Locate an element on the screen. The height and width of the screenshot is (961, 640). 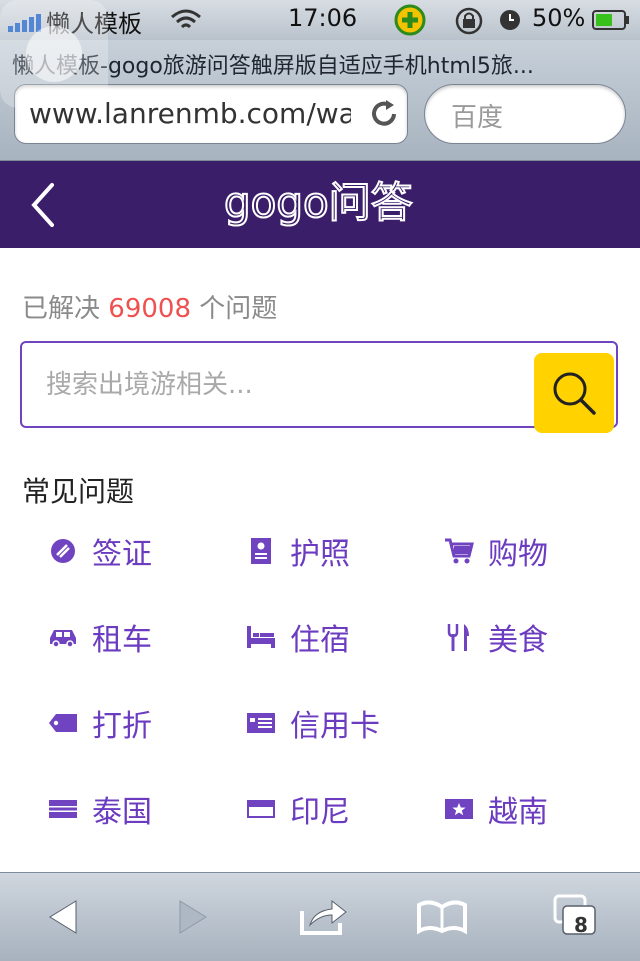
bed-icon is located at coordinates (261, 637).